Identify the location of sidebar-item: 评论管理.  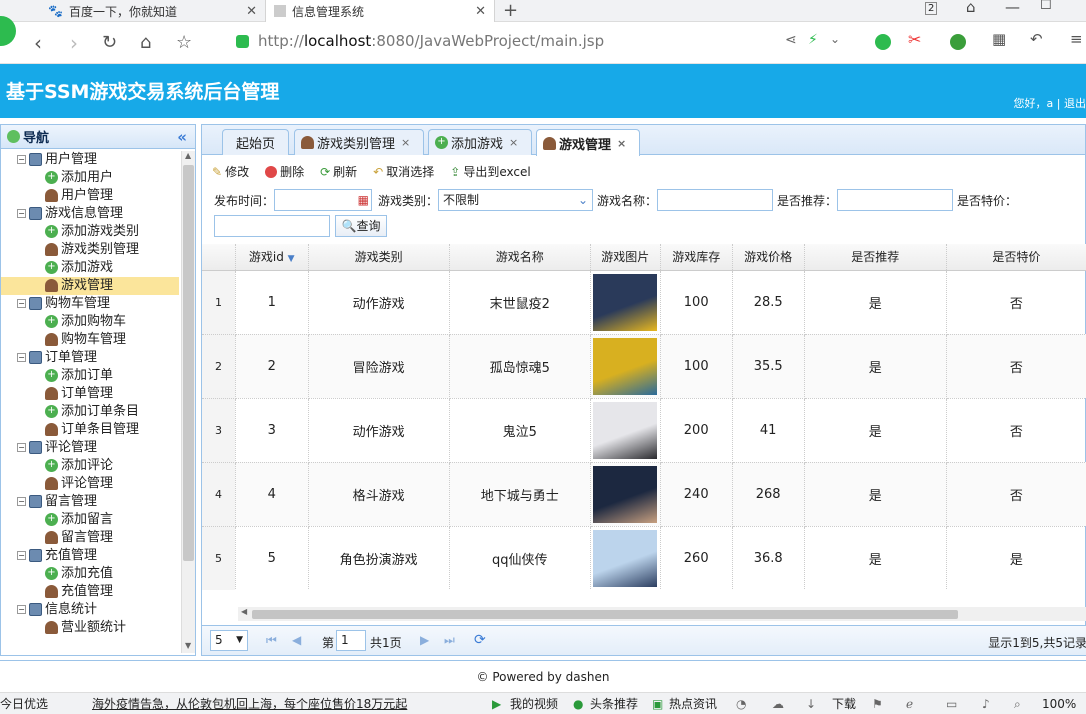
(90, 484).